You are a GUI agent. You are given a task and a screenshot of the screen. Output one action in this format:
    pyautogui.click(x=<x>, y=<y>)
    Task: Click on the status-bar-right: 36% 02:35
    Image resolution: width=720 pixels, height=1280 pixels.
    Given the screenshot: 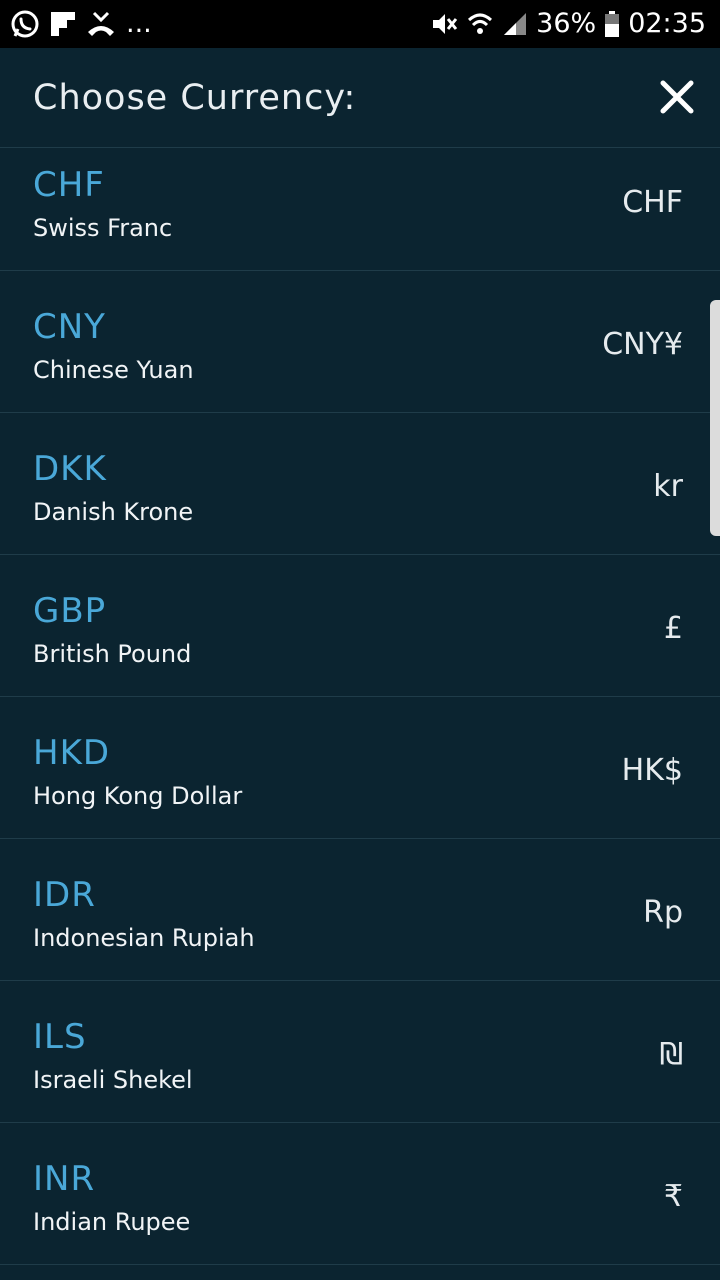 What is the action you would take?
    pyautogui.click(x=568, y=24)
    